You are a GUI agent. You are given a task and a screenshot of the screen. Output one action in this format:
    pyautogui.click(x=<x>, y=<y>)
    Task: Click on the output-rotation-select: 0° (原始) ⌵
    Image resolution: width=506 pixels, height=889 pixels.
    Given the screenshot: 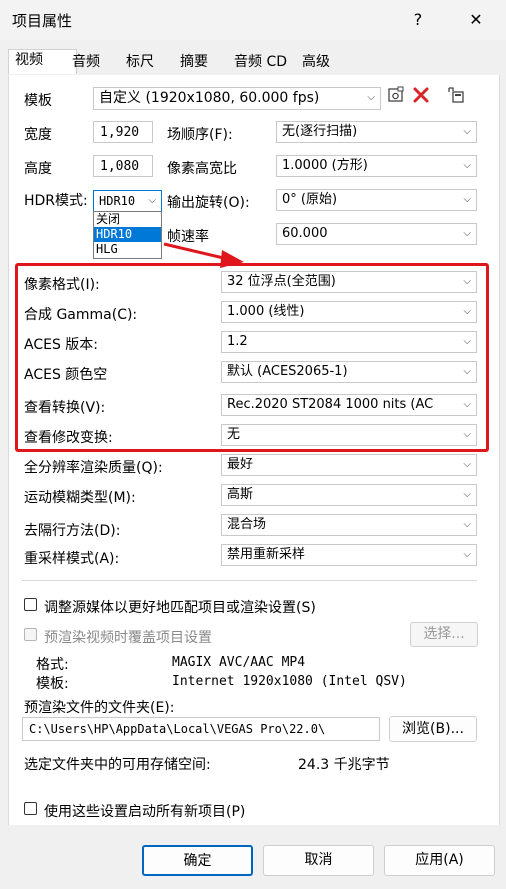 What is the action you would take?
    pyautogui.click(x=376, y=200)
    